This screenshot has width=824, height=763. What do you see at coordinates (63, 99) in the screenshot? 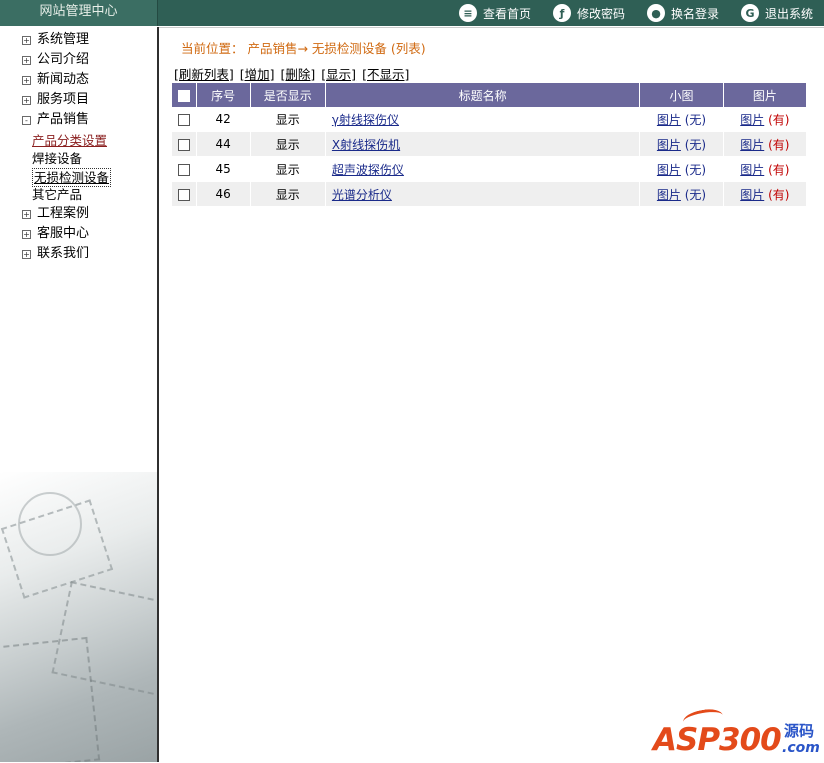
I see `sidebar-item-label: 服务项目` at bounding box center [63, 99].